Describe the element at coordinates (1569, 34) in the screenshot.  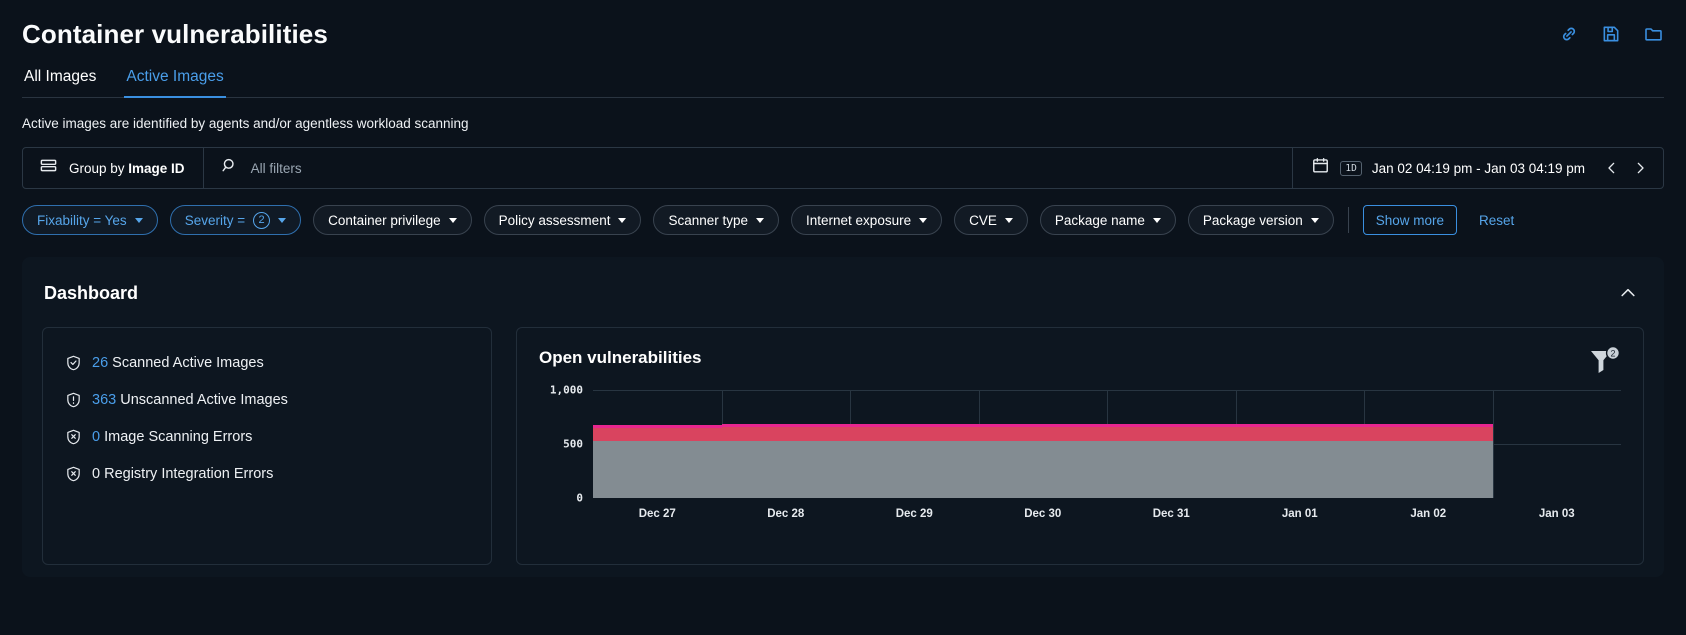
I see `link-icon` at that location.